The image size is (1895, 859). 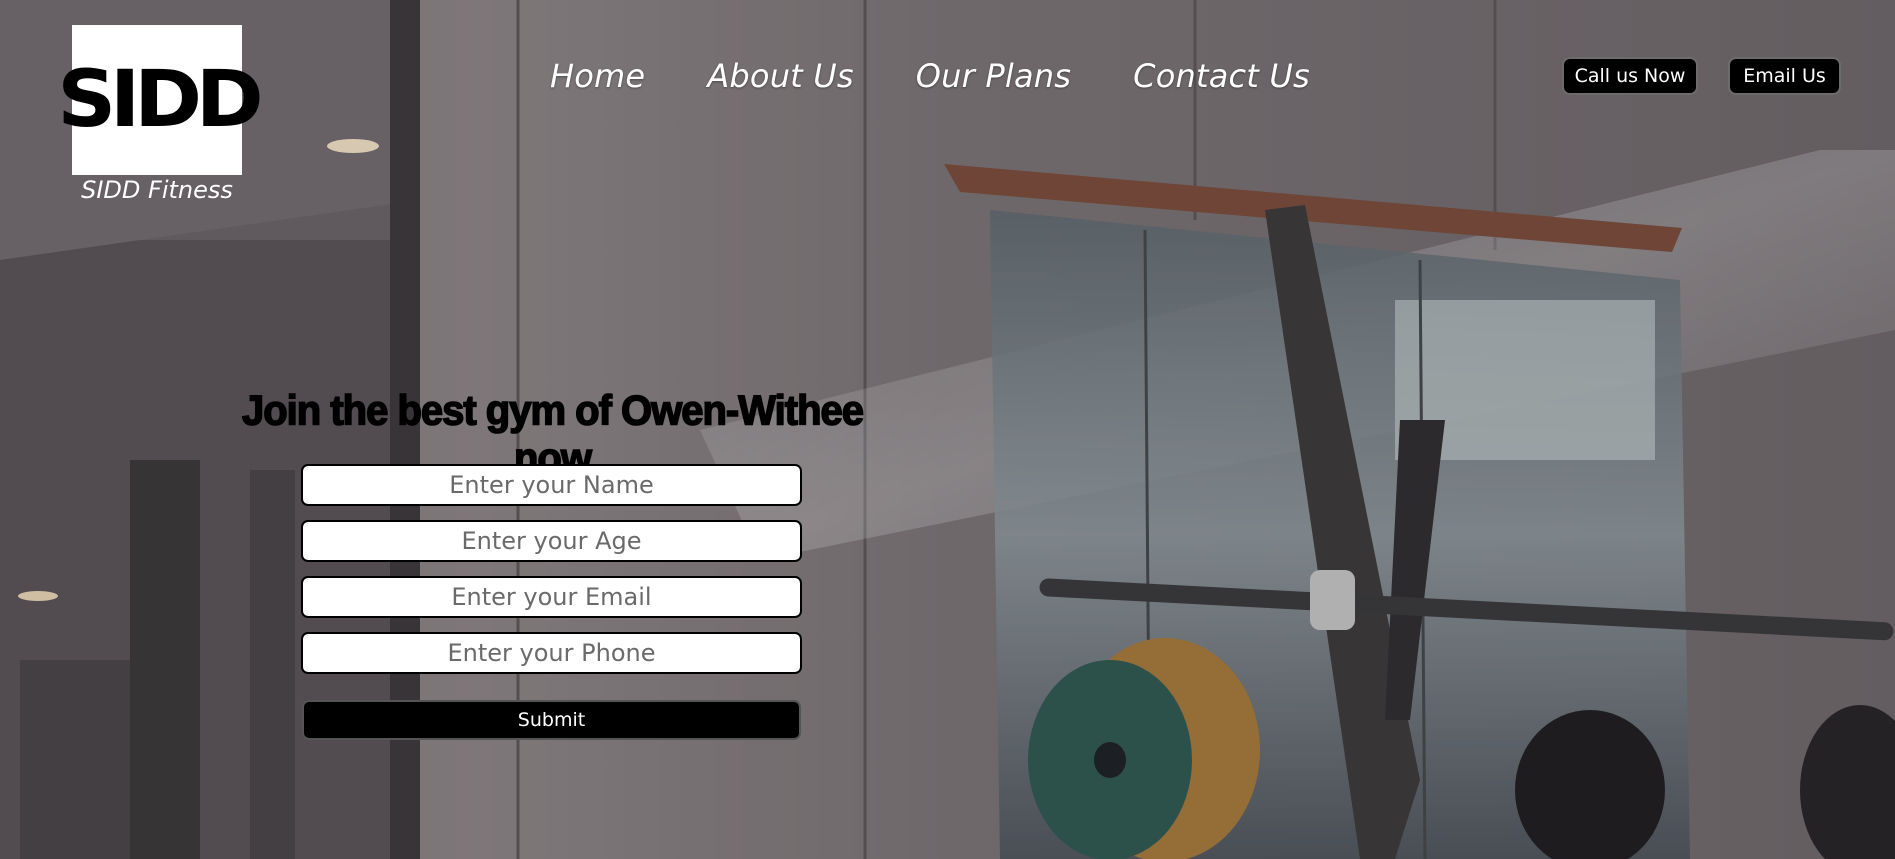 I want to click on brand-name: SIDD Fitness, so click(x=157, y=190).